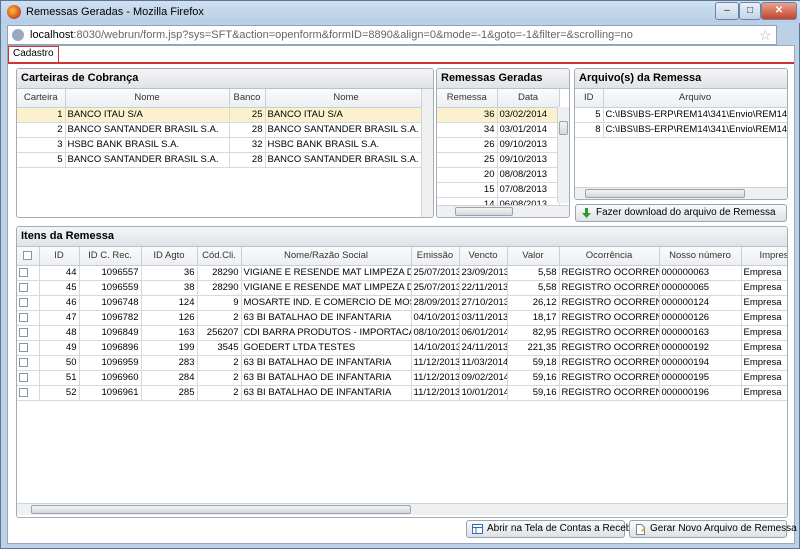  I want to click on impres-header: Impres, so click(764, 256).